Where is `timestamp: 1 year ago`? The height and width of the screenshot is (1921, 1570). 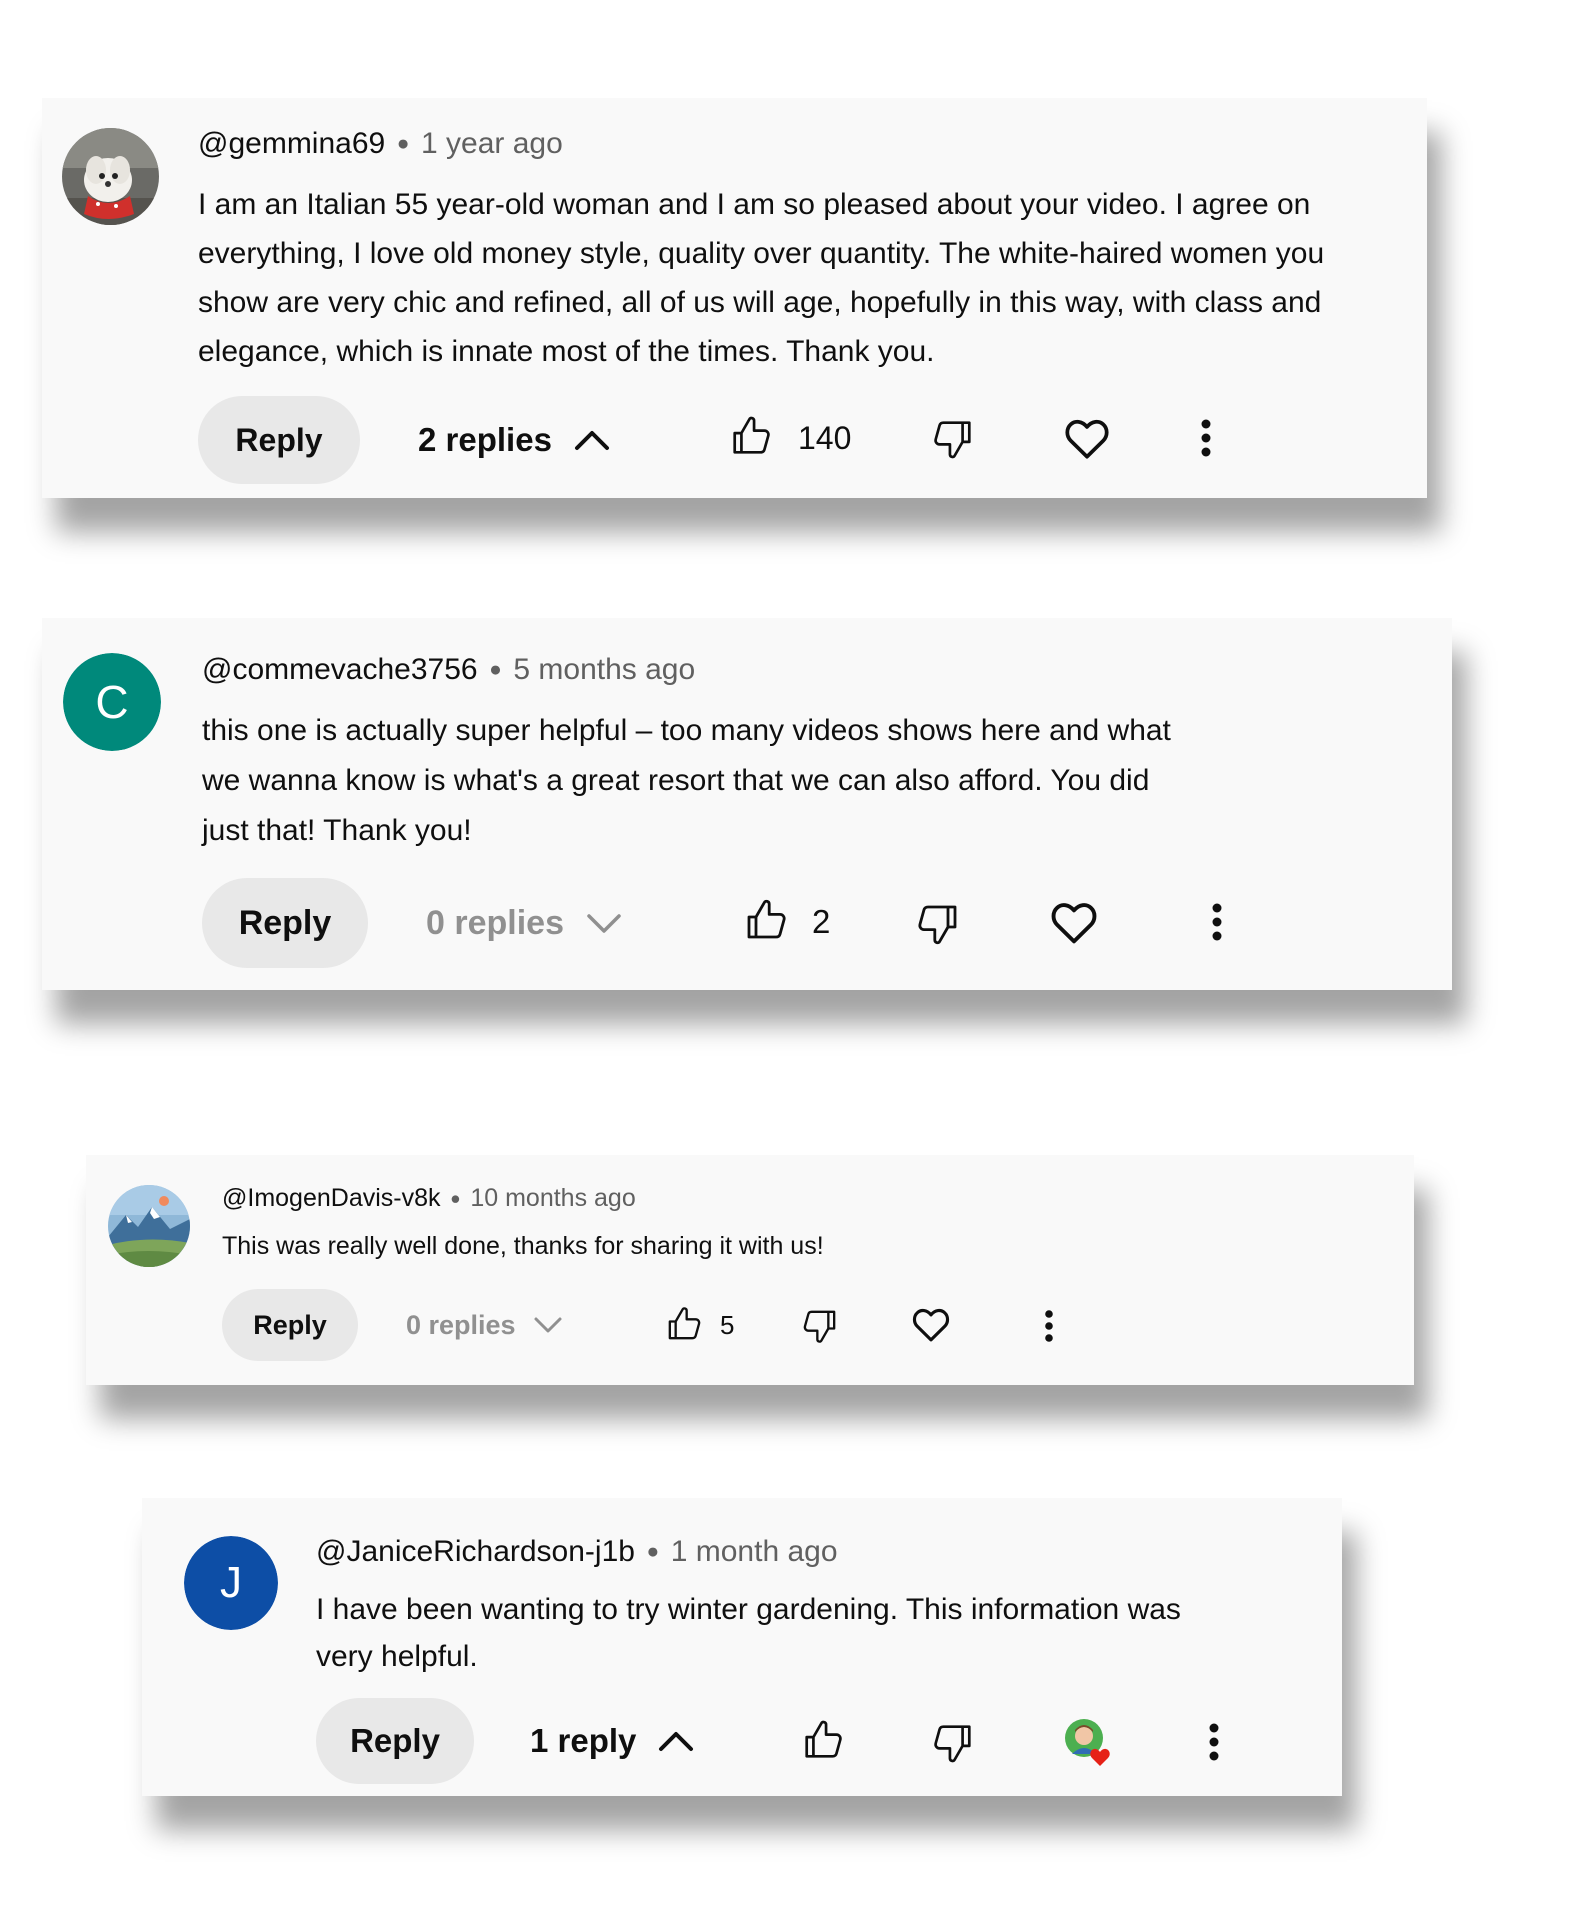
timestamp: 1 year ago is located at coordinates (492, 144).